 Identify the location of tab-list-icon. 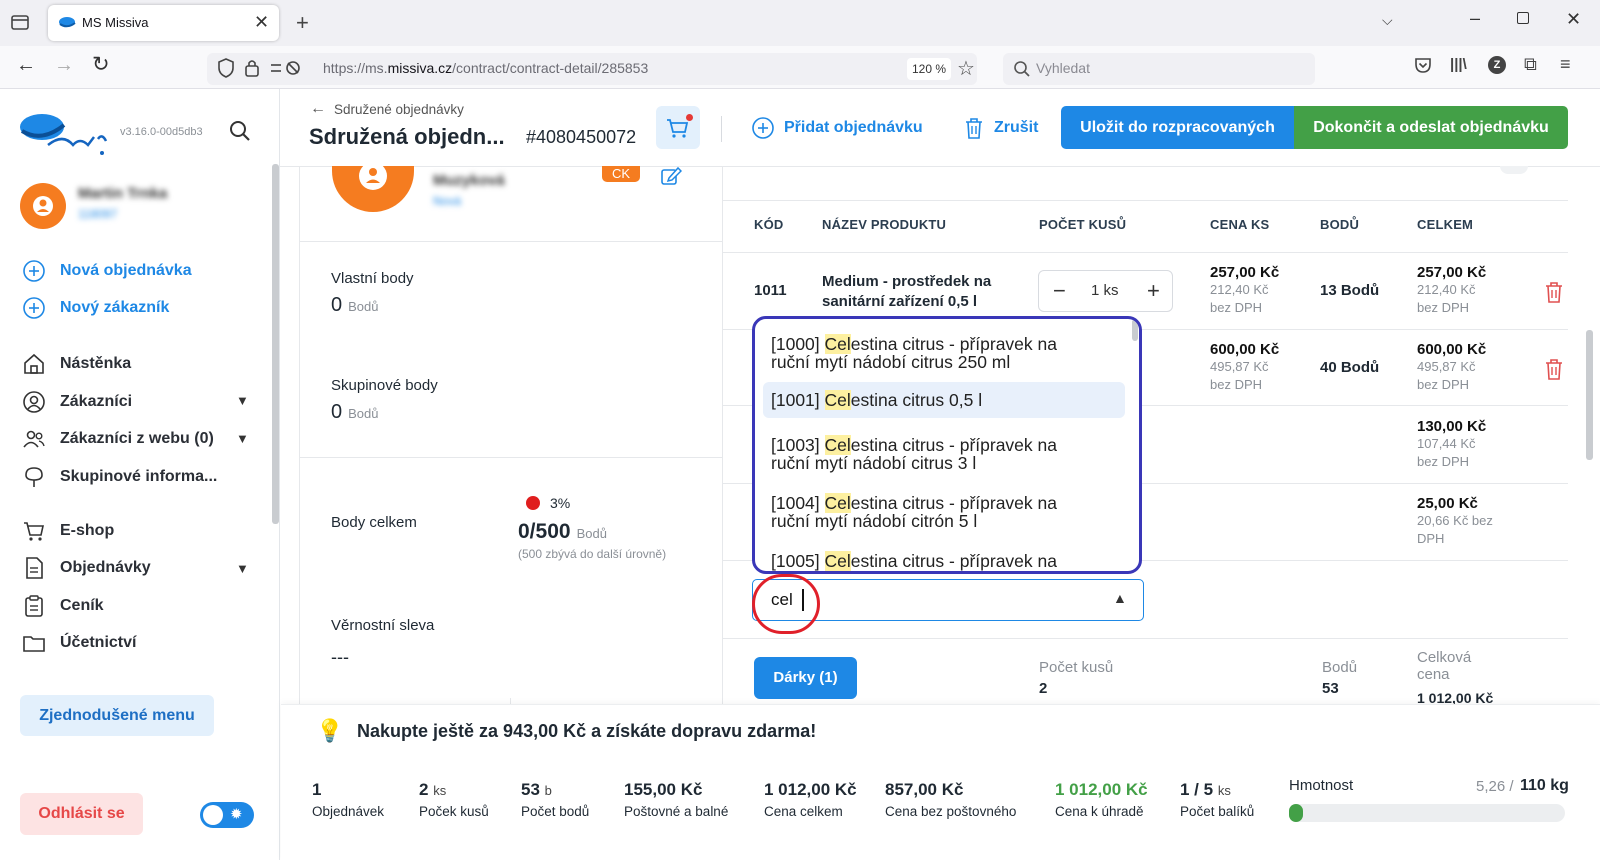
(21, 23).